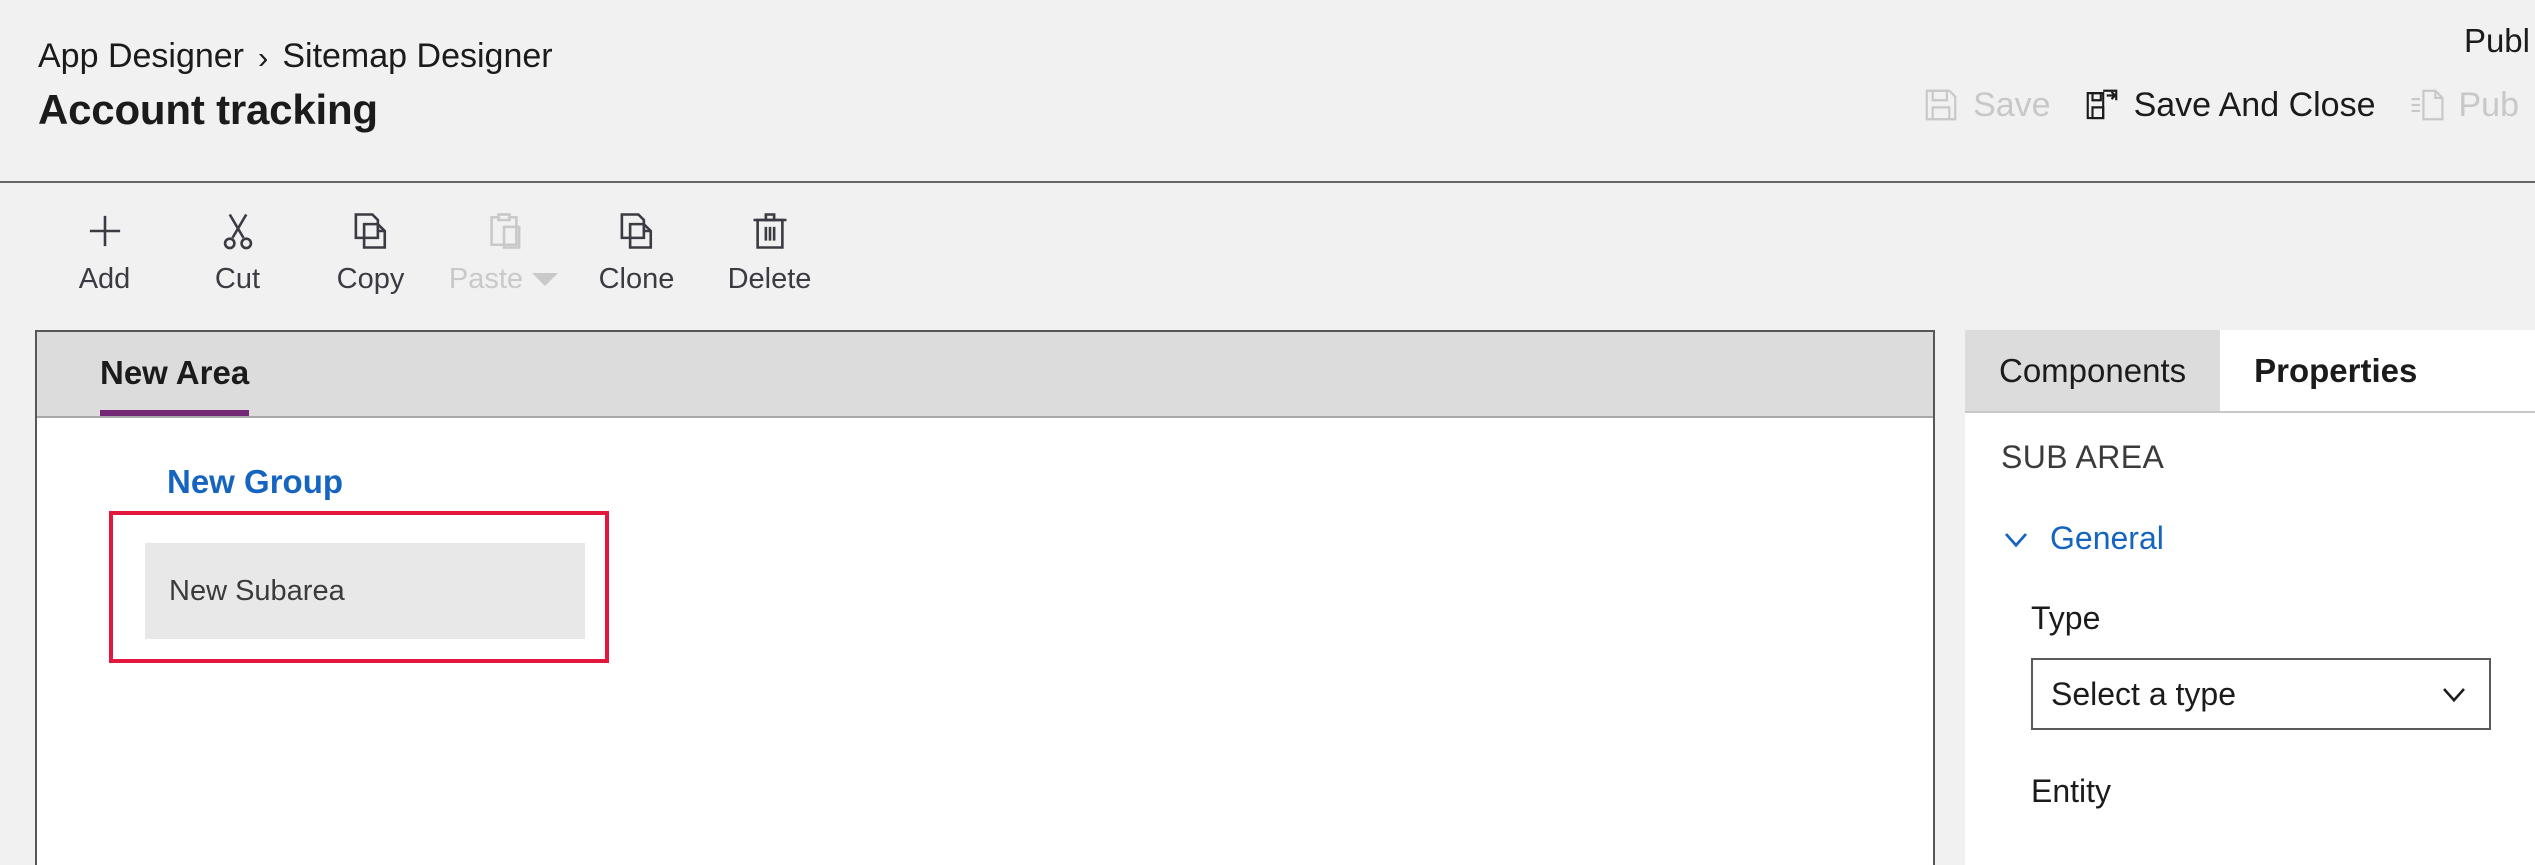 The height and width of the screenshot is (865, 2535). Describe the element at coordinates (2254, 105) in the screenshot. I see `save-and-close-button-label: Save And Close` at that location.